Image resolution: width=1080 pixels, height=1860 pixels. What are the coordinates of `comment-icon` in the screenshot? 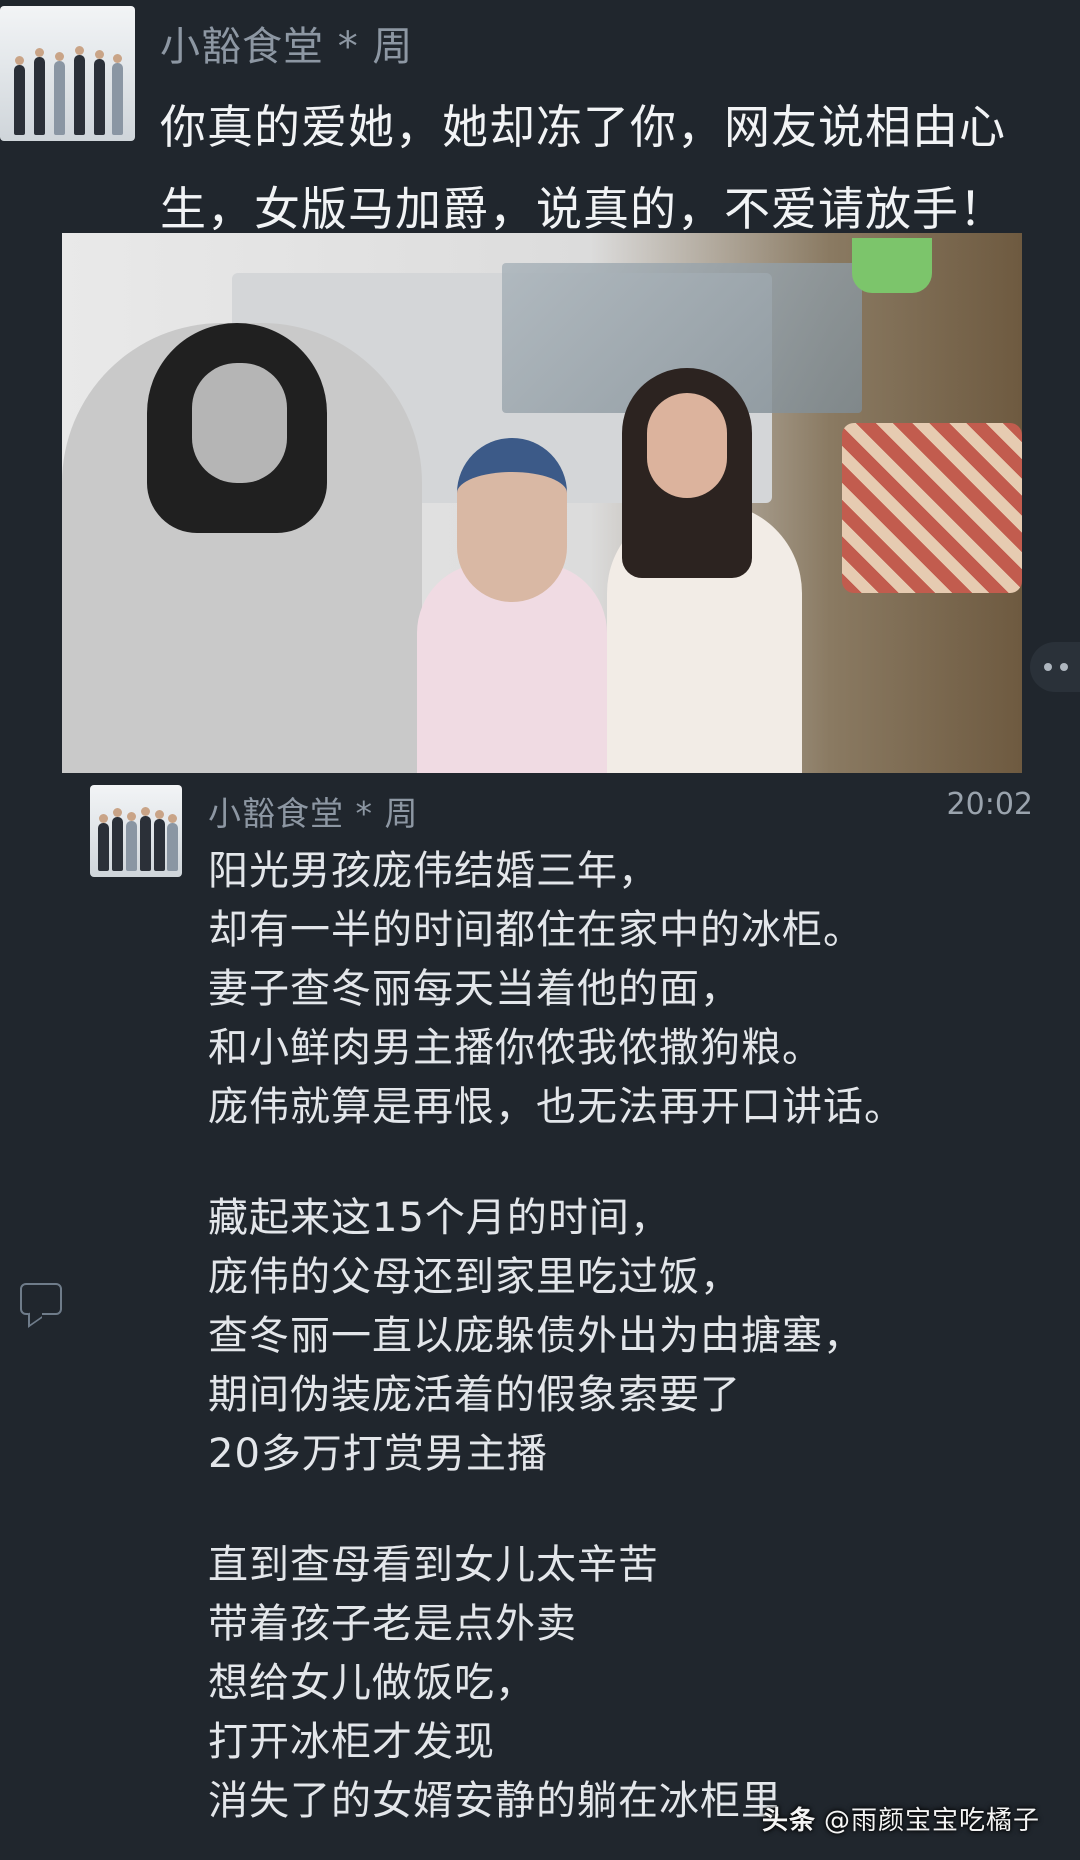 It's located at (41, 1299).